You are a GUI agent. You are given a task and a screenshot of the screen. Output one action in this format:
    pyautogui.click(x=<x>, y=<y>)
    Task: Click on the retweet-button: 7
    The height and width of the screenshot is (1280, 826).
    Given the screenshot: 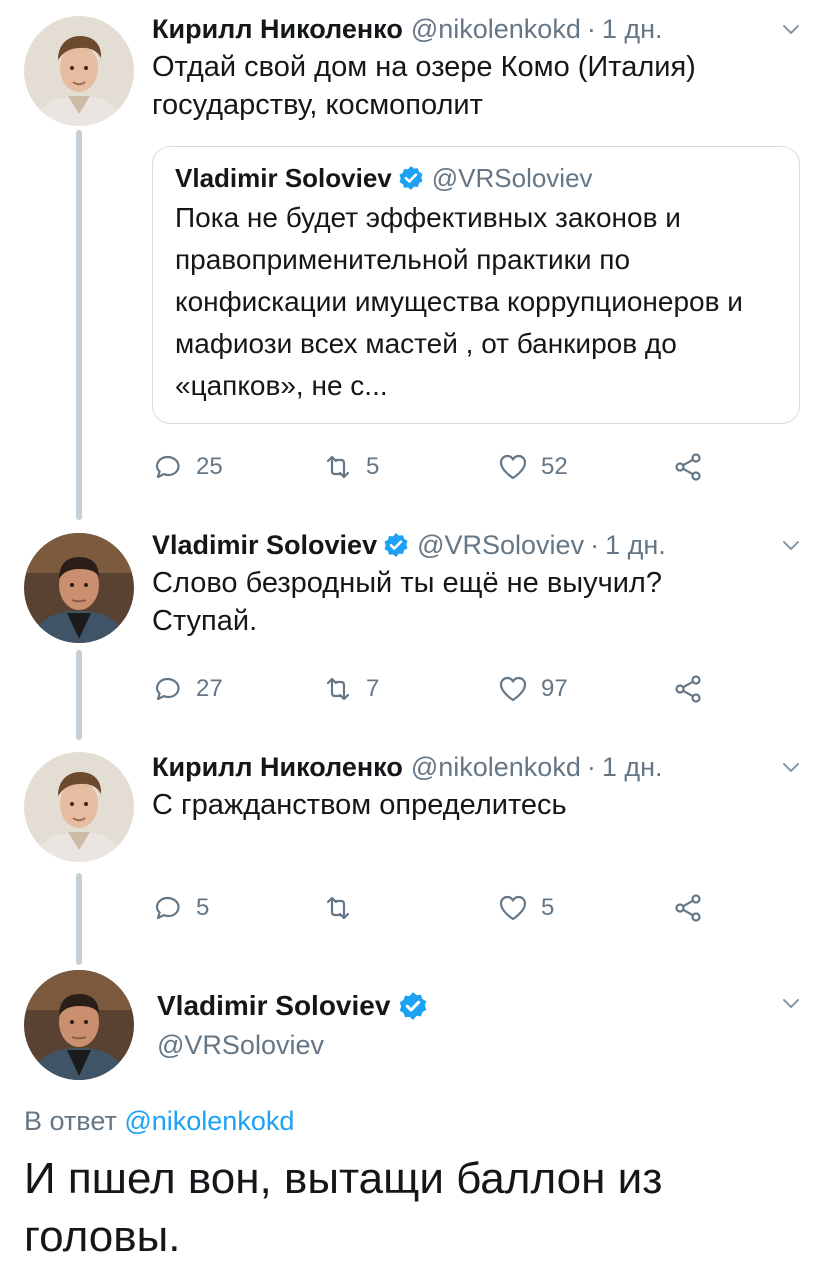 What is the action you would take?
    pyautogui.click(x=350, y=689)
    